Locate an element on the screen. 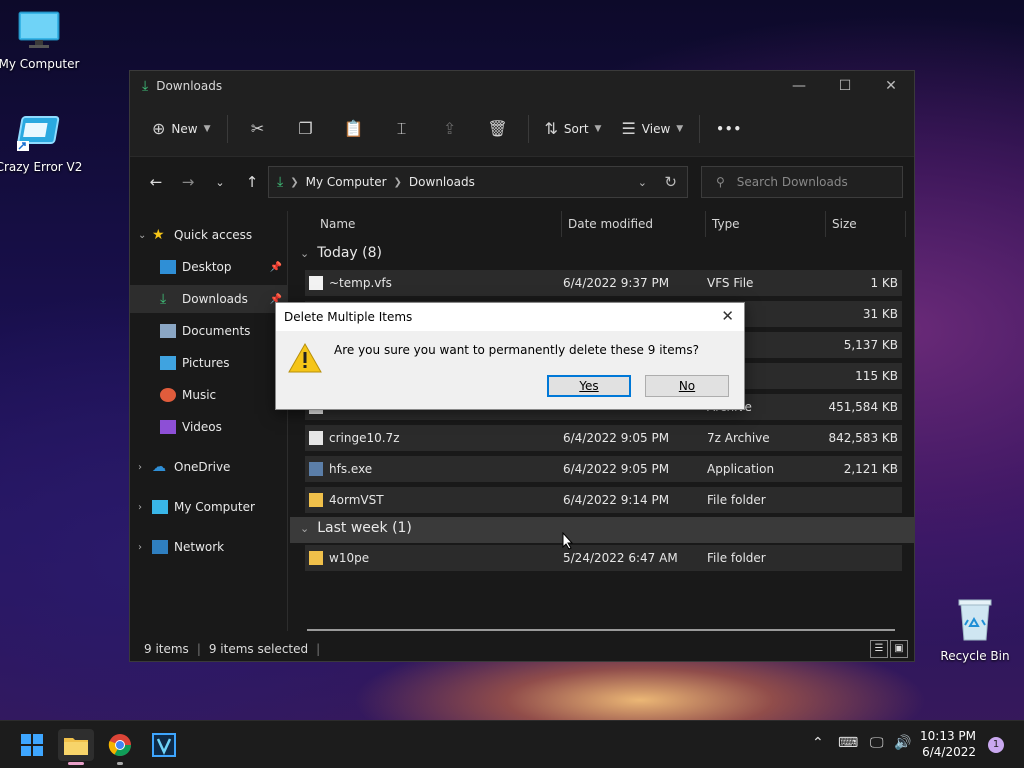 This screenshot has height=768, width=1024. back-arrow-icon: ← is located at coordinates (156, 182).